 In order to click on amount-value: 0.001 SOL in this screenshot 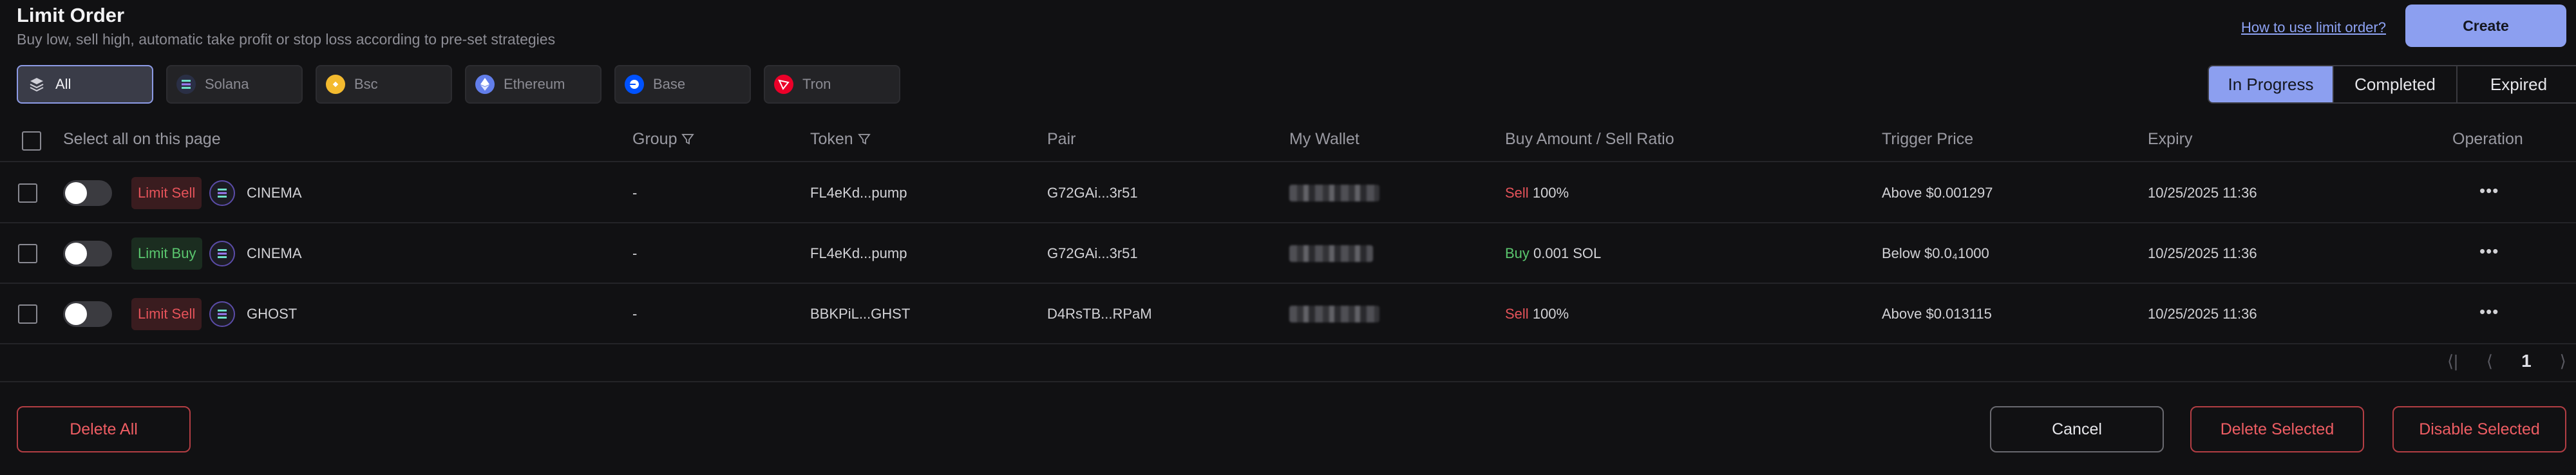, I will do `click(1568, 253)`.